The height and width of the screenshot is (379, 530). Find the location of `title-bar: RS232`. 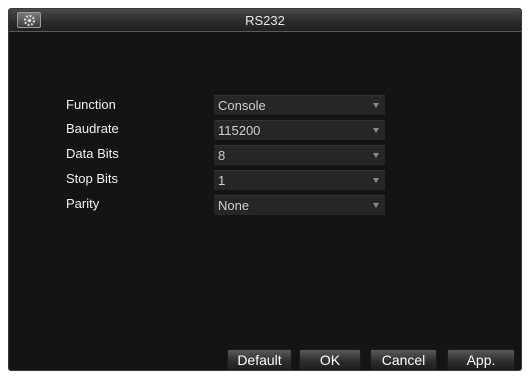

title-bar: RS232 is located at coordinates (265, 20).